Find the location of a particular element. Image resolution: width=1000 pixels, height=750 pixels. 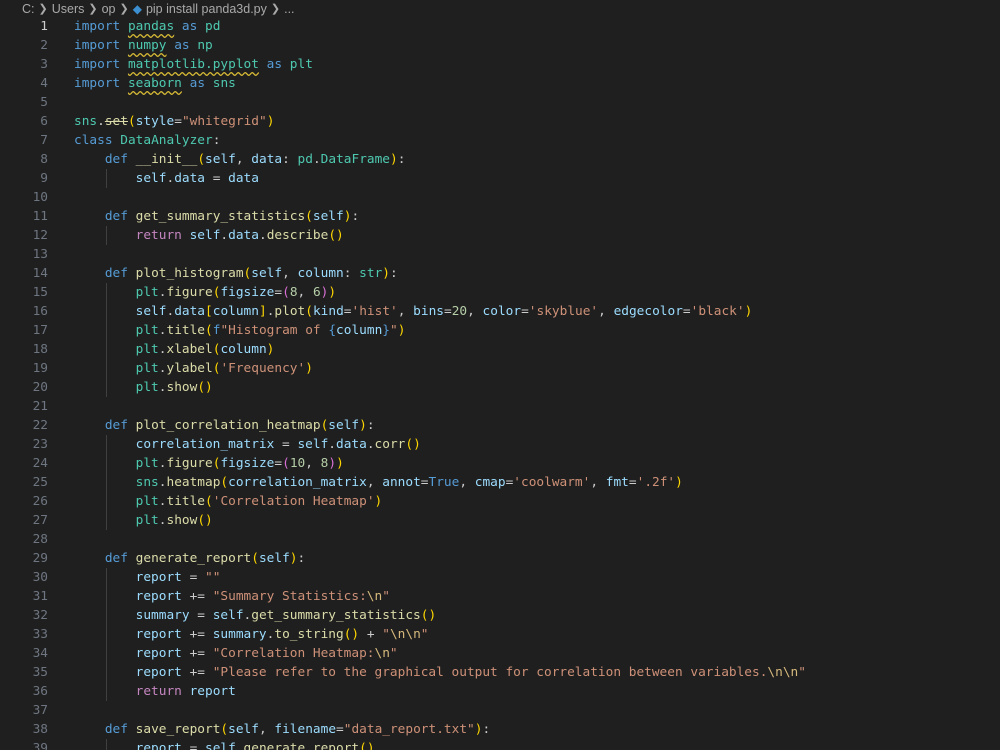

line-number: 39 is located at coordinates (40, 745).